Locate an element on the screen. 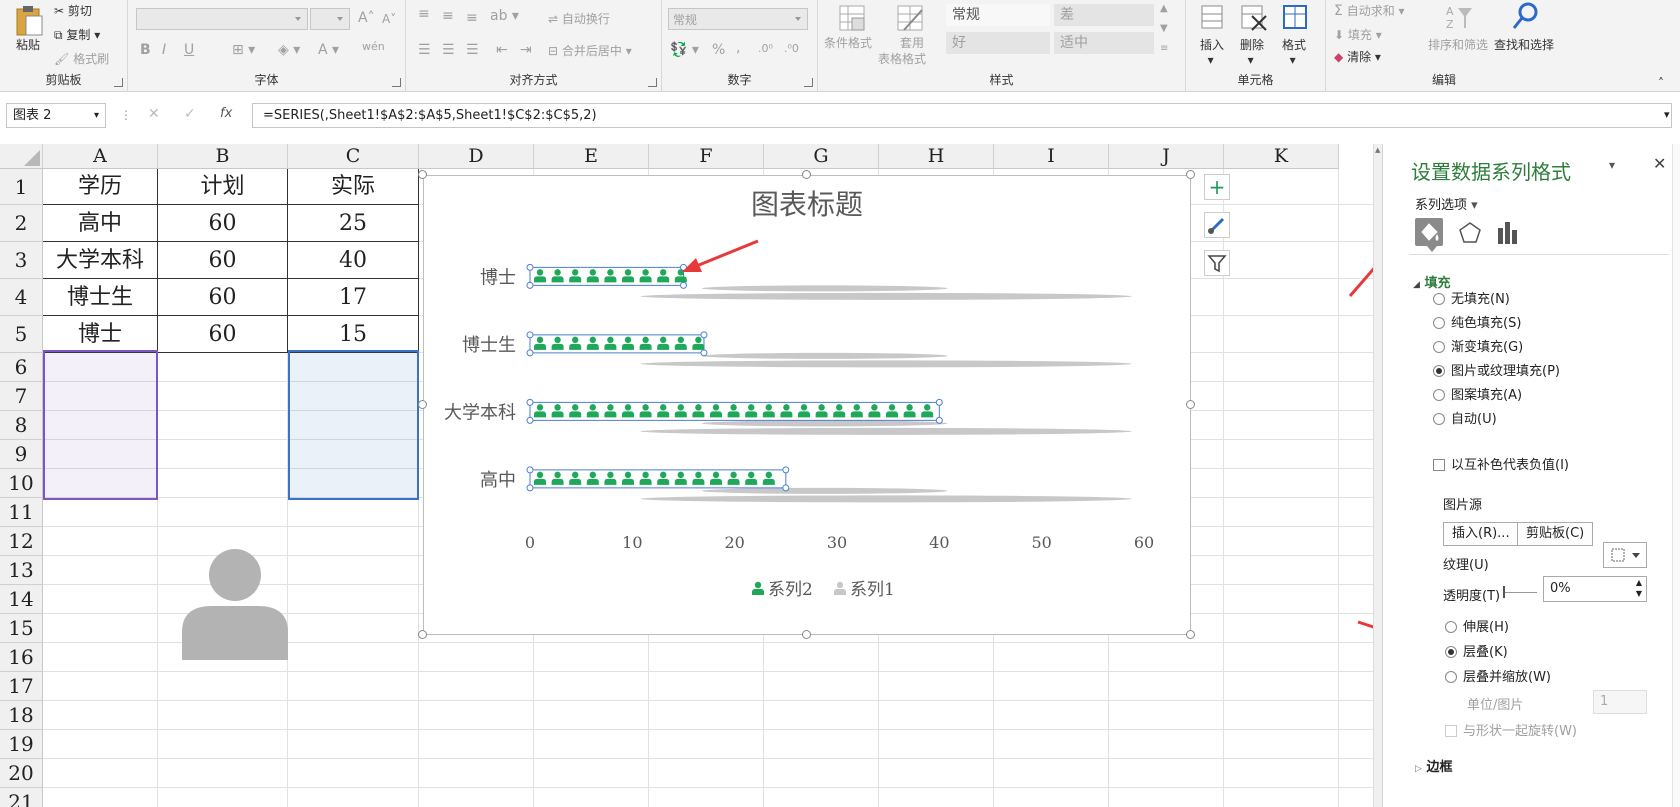 This screenshot has width=1680, height=807. format-painter-button: 🖌 格式刷 is located at coordinates (81, 58).